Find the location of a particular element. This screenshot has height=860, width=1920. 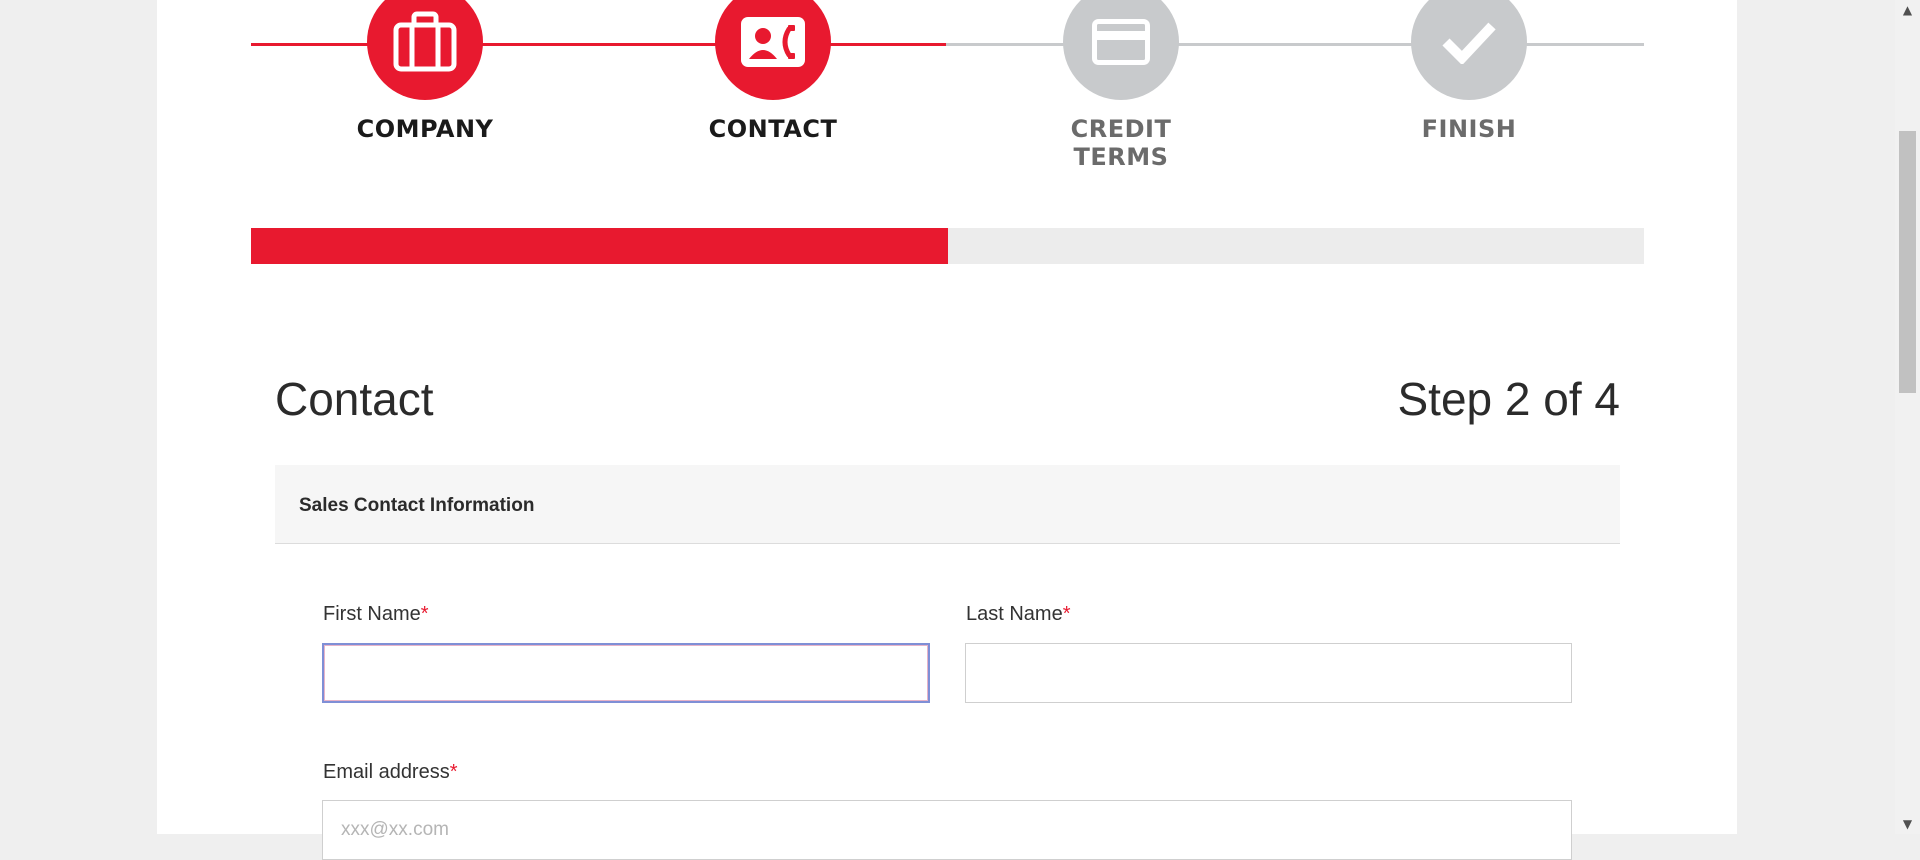

step-credit-terms-label: CREDIT TERMS is located at coordinates (1121, 143).